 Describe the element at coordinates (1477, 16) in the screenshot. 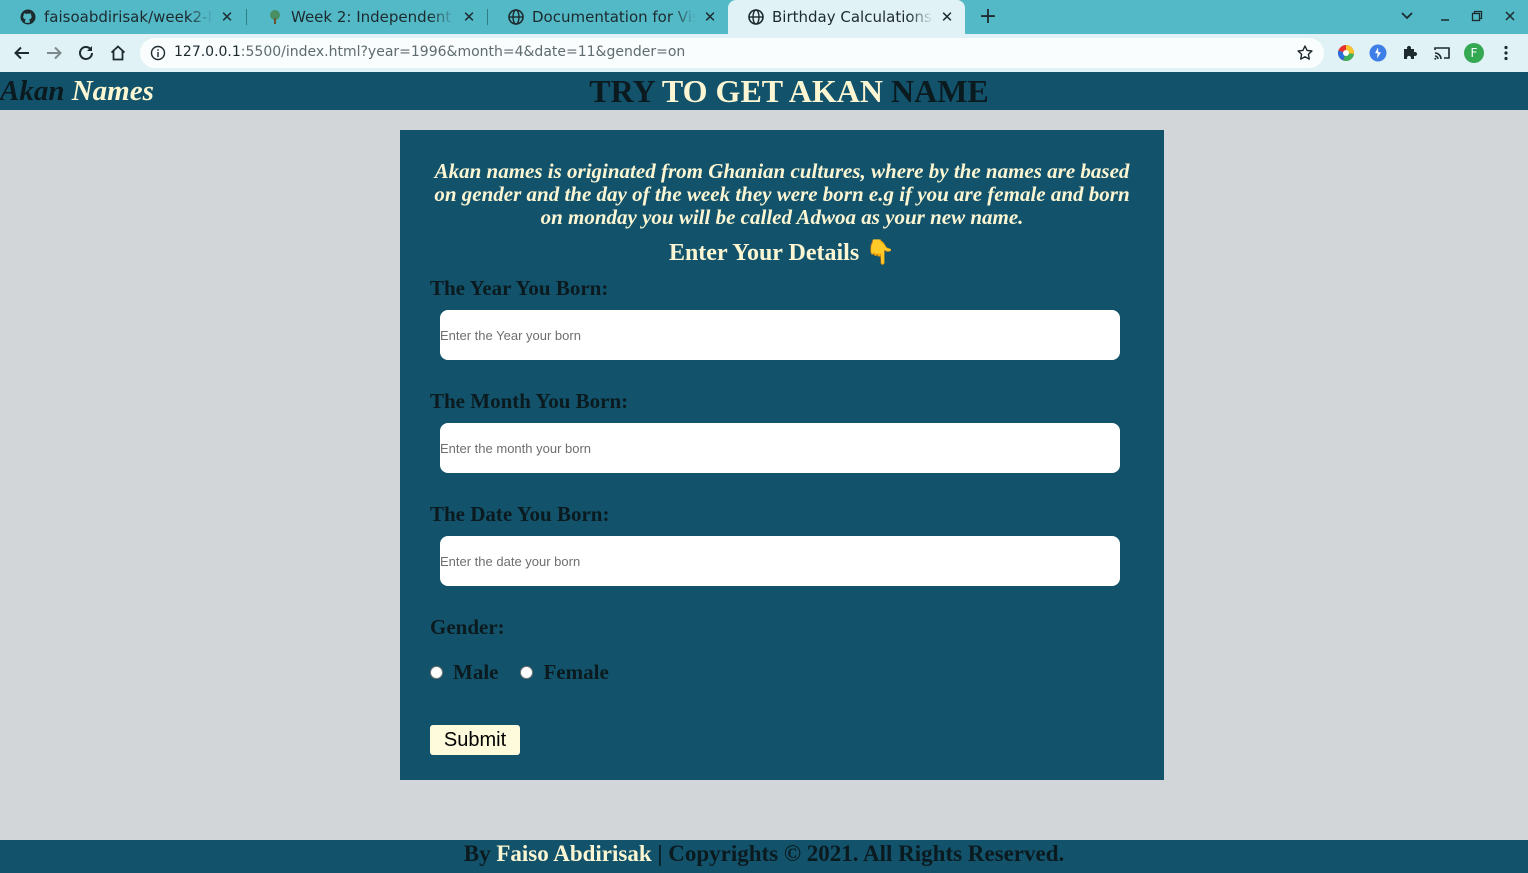

I see `restore-icon` at that location.